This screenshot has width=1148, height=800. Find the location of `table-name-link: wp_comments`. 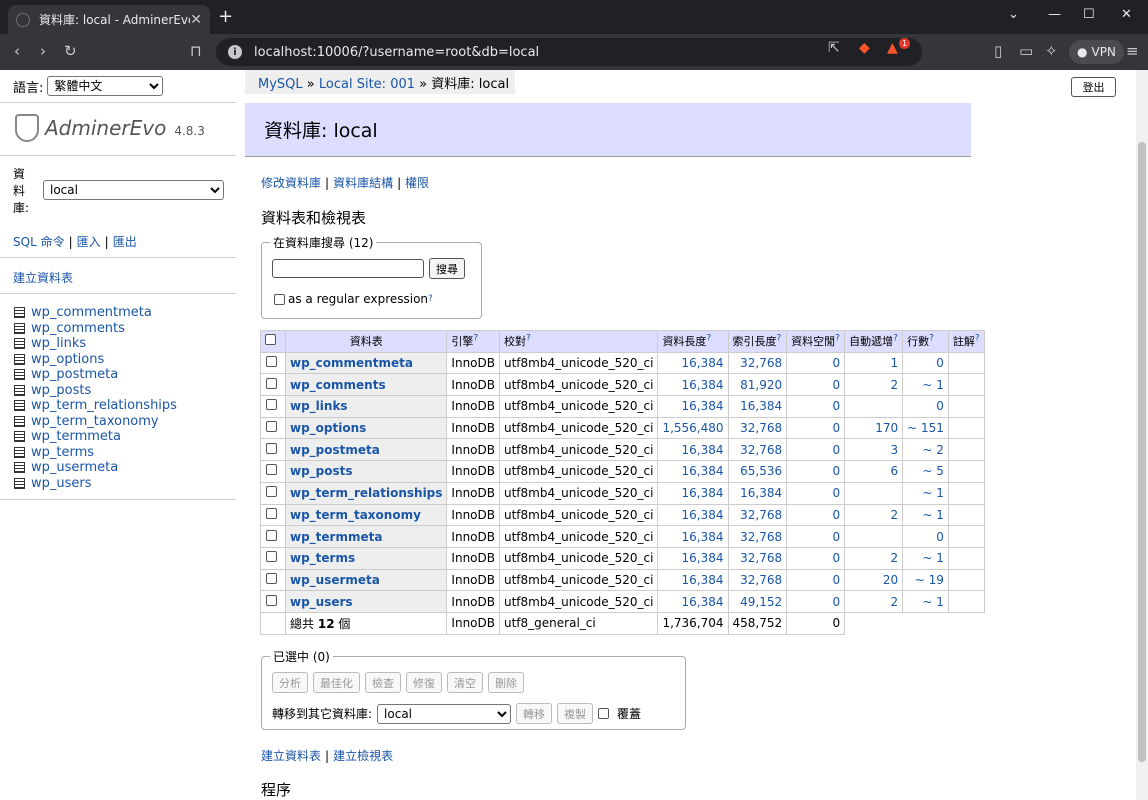

table-name-link: wp_comments is located at coordinates (338, 385).